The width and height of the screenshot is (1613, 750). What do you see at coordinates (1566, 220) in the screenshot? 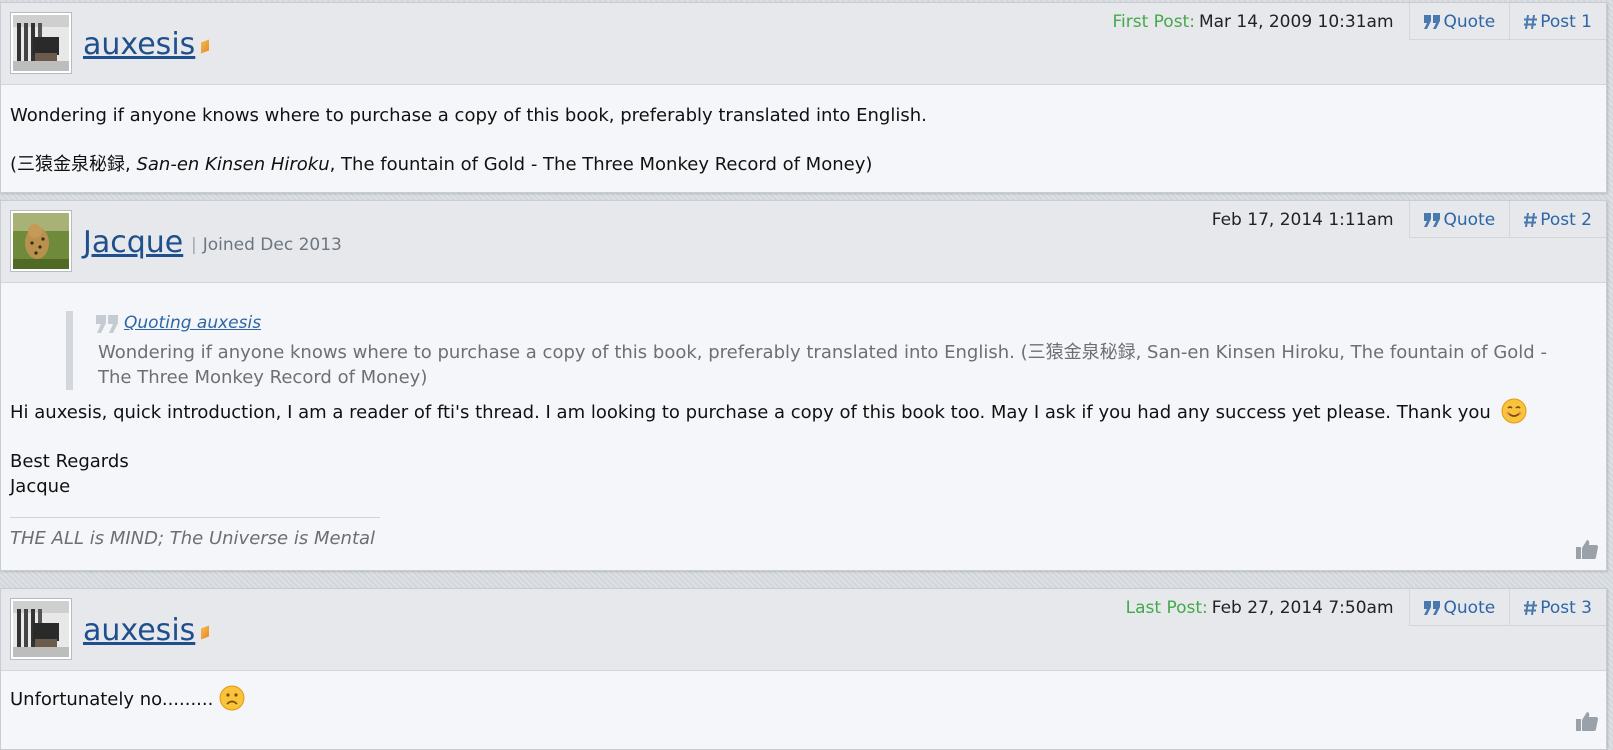
I see `post-number-label: Post 2` at bounding box center [1566, 220].